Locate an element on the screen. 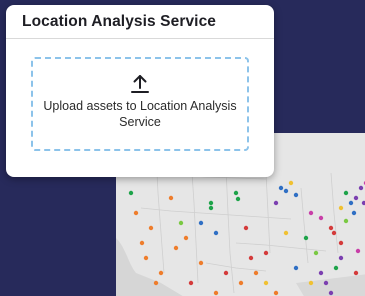  panel-header: Location Analysis Service is located at coordinates (140, 22).